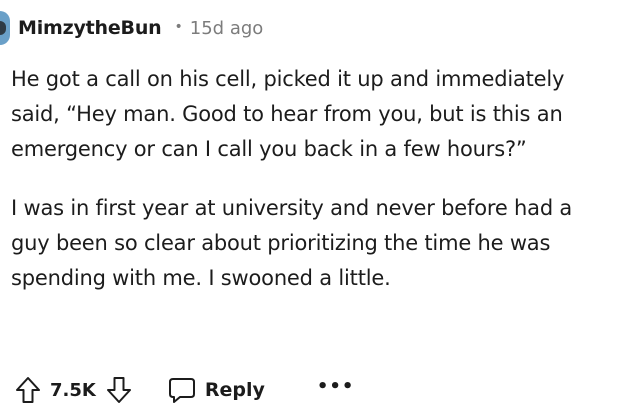 The image size is (618, 417). What do you see at coordinates (227, 28) in the screenshot?
I see `timestamp: 15d ago` at bounding box center [227, 28].